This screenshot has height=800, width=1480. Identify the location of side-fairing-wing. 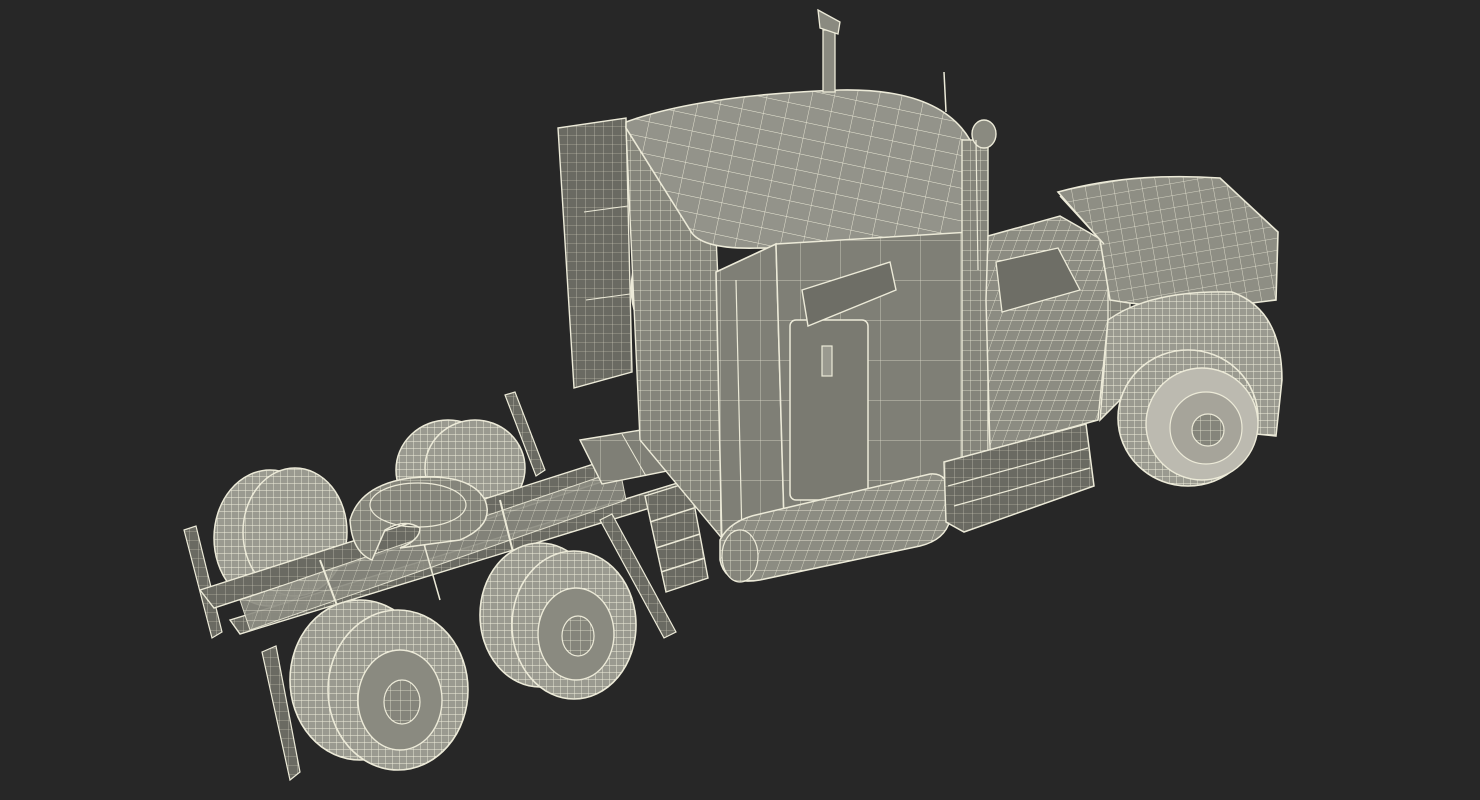
(750, 396).